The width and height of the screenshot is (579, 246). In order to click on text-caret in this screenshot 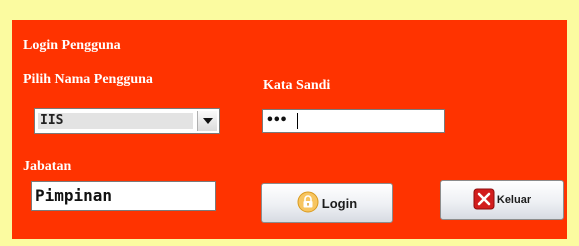, I will do `click(297, 121)`.